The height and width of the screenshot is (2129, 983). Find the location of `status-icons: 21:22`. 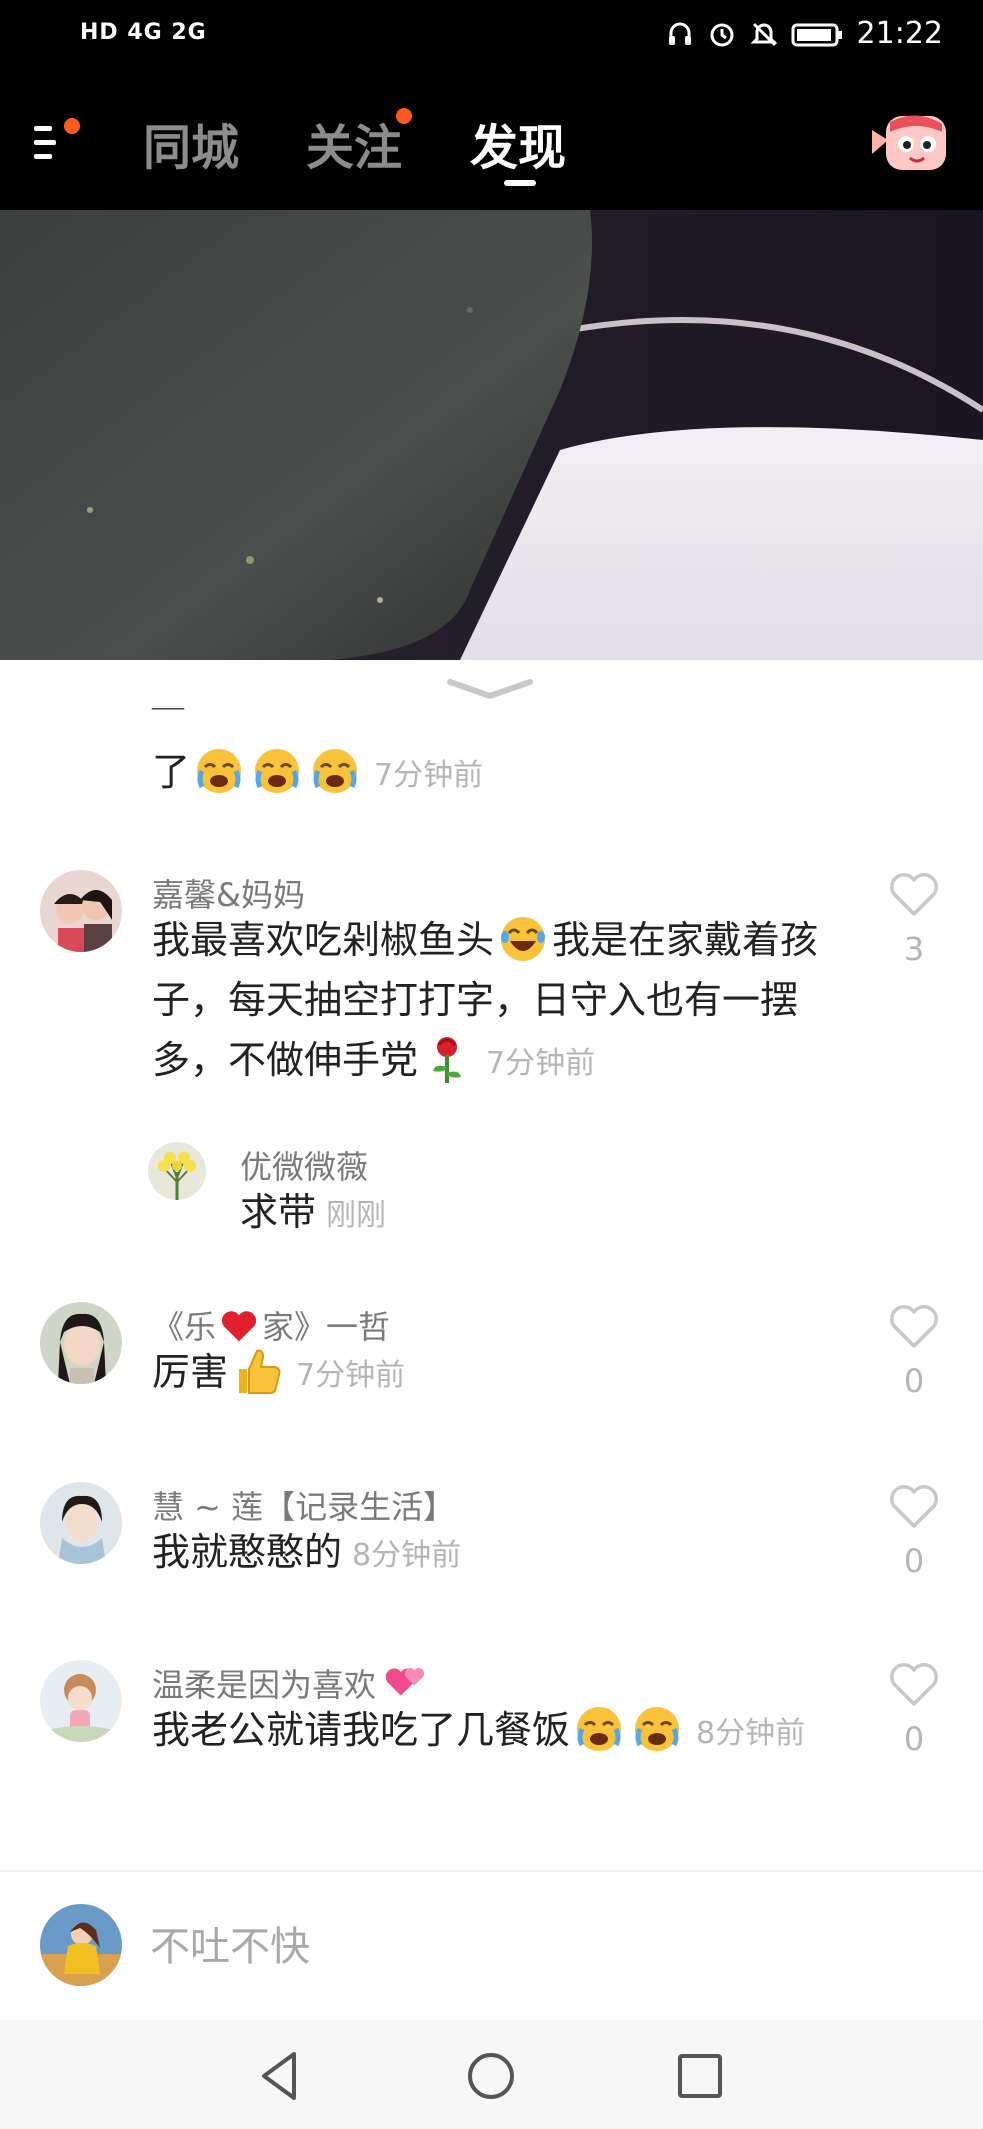

status-icons: 21:22 is located at coordinates (804, 33).